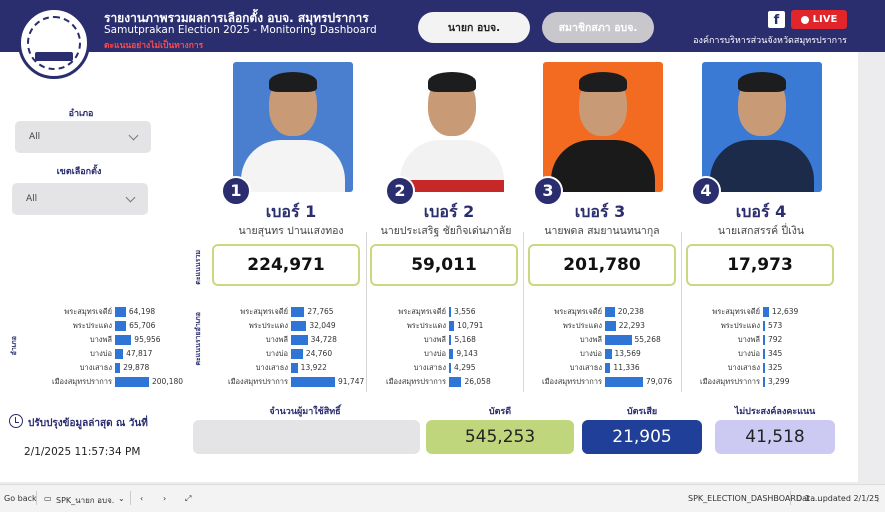 The height and width of the screenshot is (512, 885). I want to click on candidate-3-district-value: 11,336, so click(626, 367).